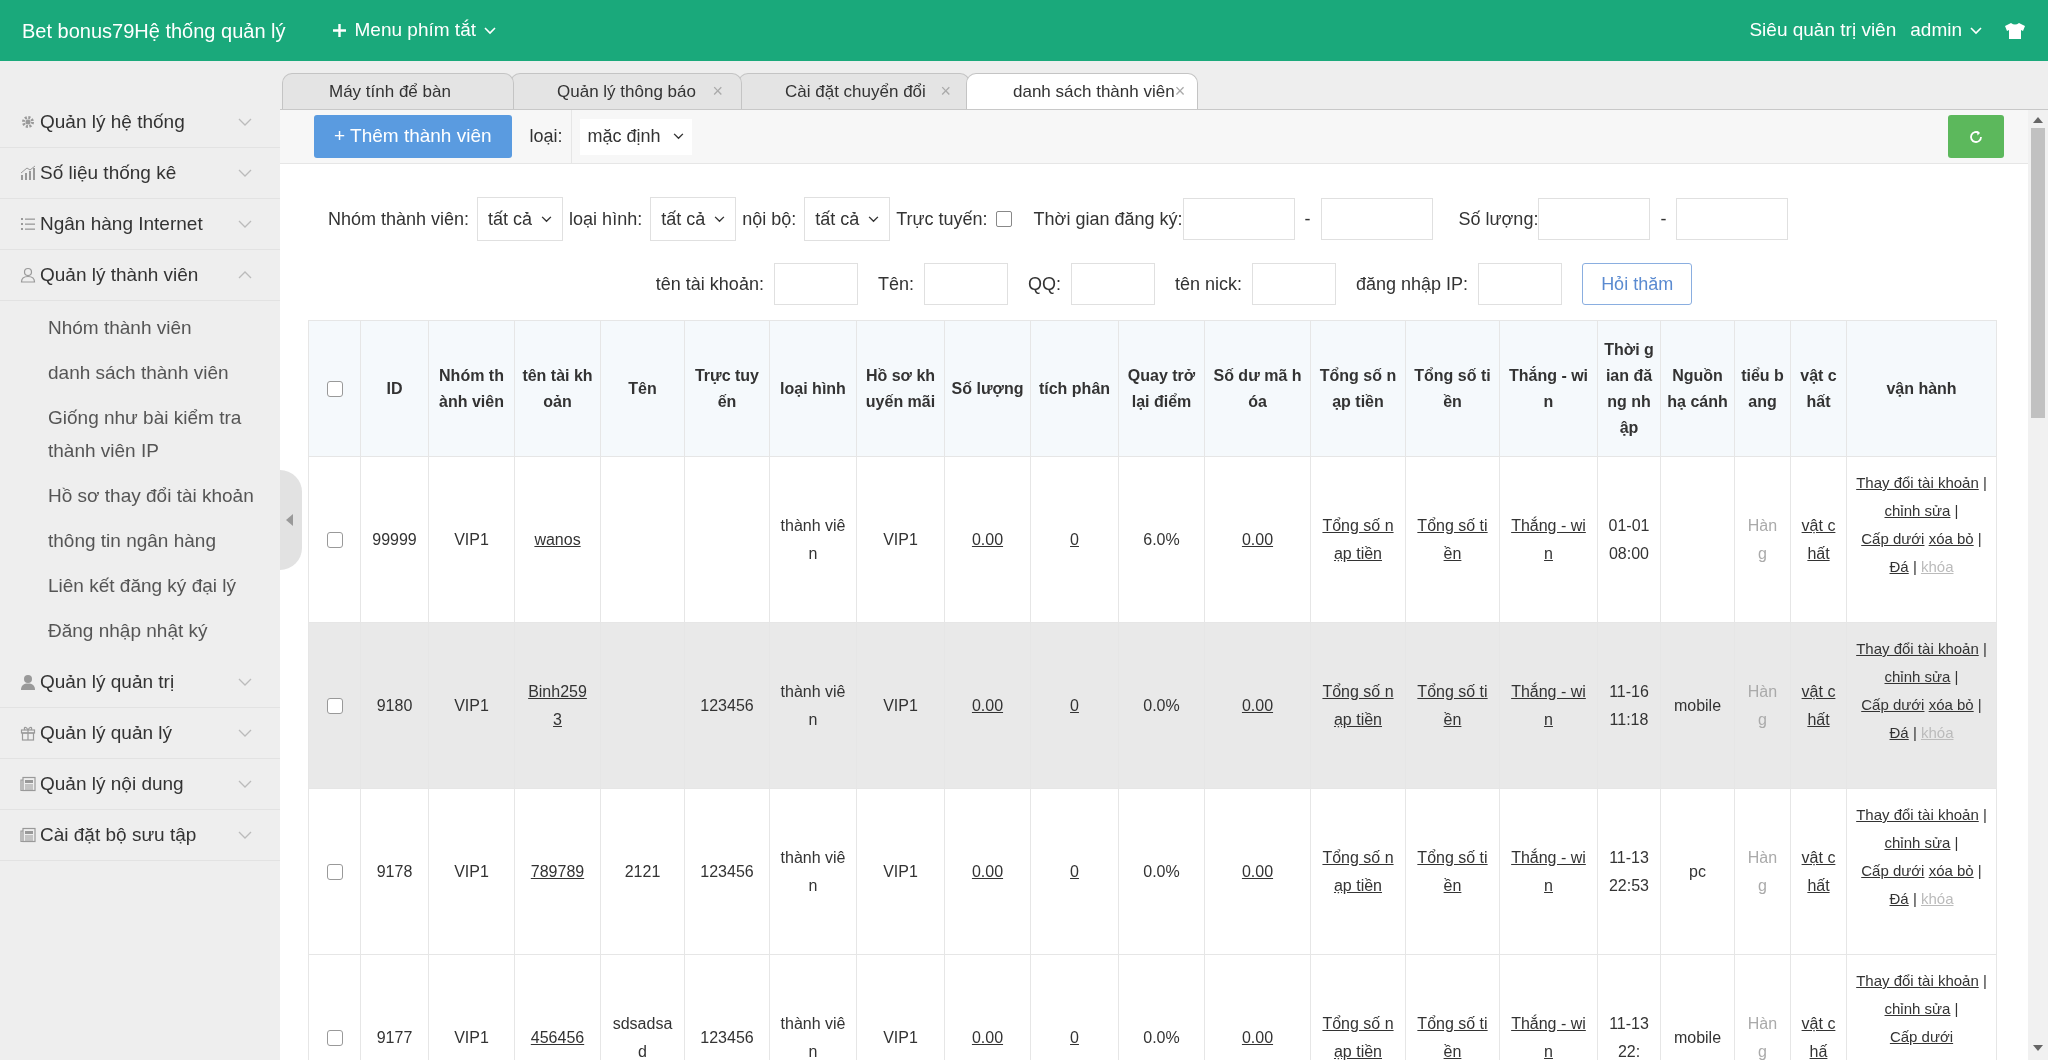 This screenshot has width=2048, height=1060. What do you see at coordinates (1921, 388) in the screenshot?
I see `column-header: vận hành` at bounding box center [1921, 388].